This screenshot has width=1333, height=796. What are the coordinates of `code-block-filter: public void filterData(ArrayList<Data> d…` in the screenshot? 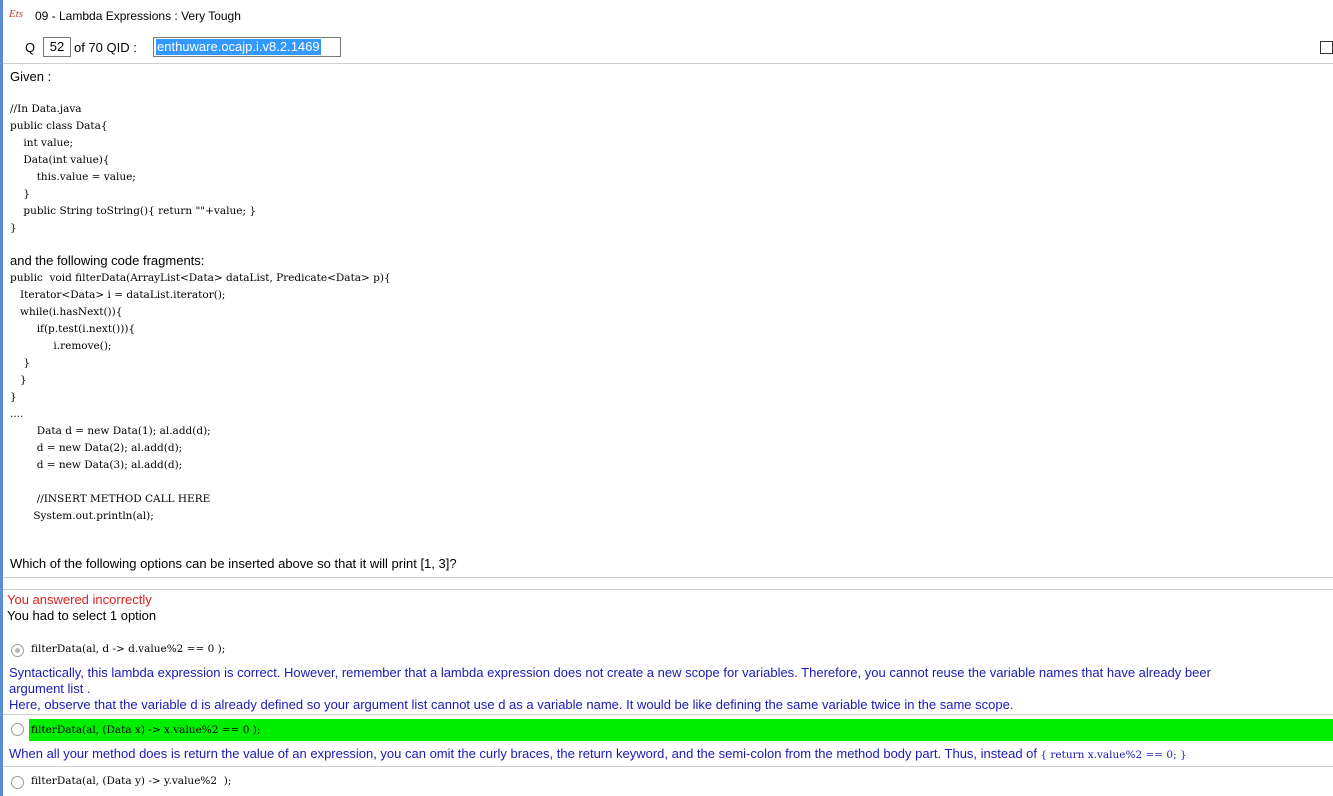 It's located at (200, 397).